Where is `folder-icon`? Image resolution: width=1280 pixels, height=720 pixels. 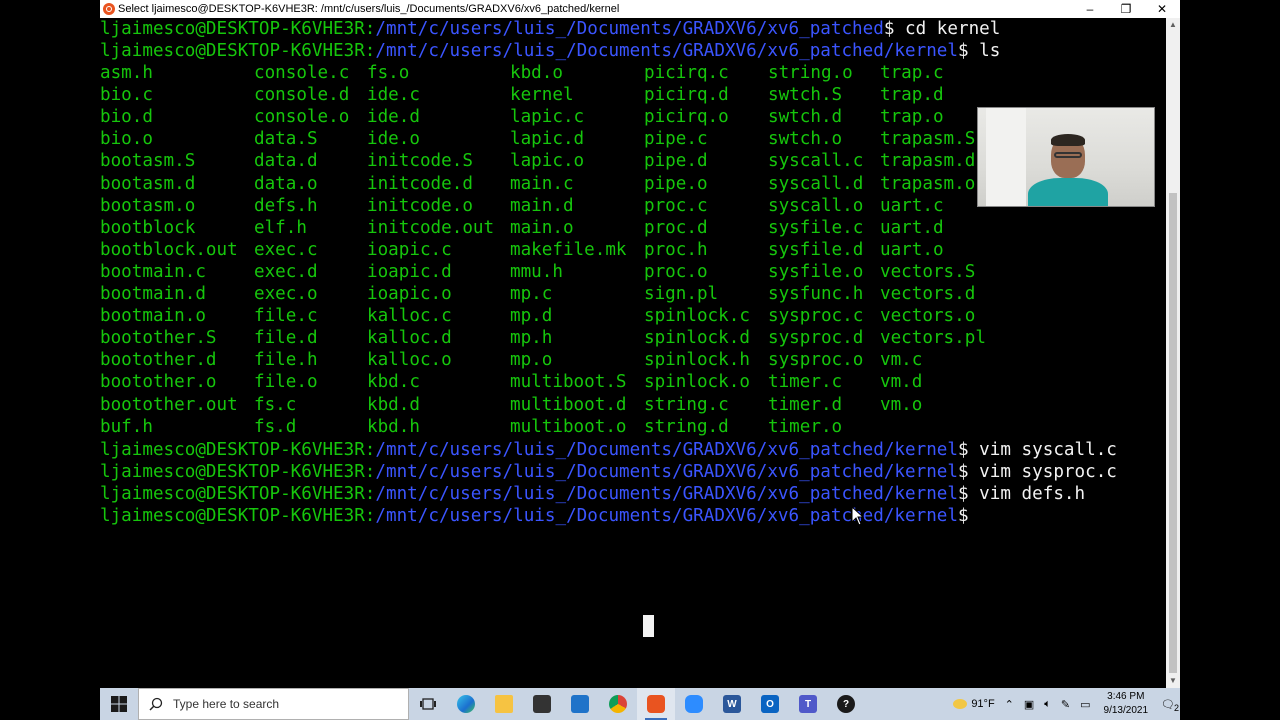 folder-icon is located at coordinates (504, 704).